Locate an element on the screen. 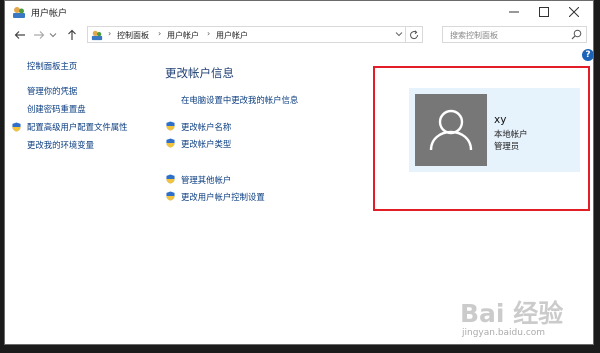  breadcrumb-control-panel: 控制面板 is located at coordinates (133, 35).